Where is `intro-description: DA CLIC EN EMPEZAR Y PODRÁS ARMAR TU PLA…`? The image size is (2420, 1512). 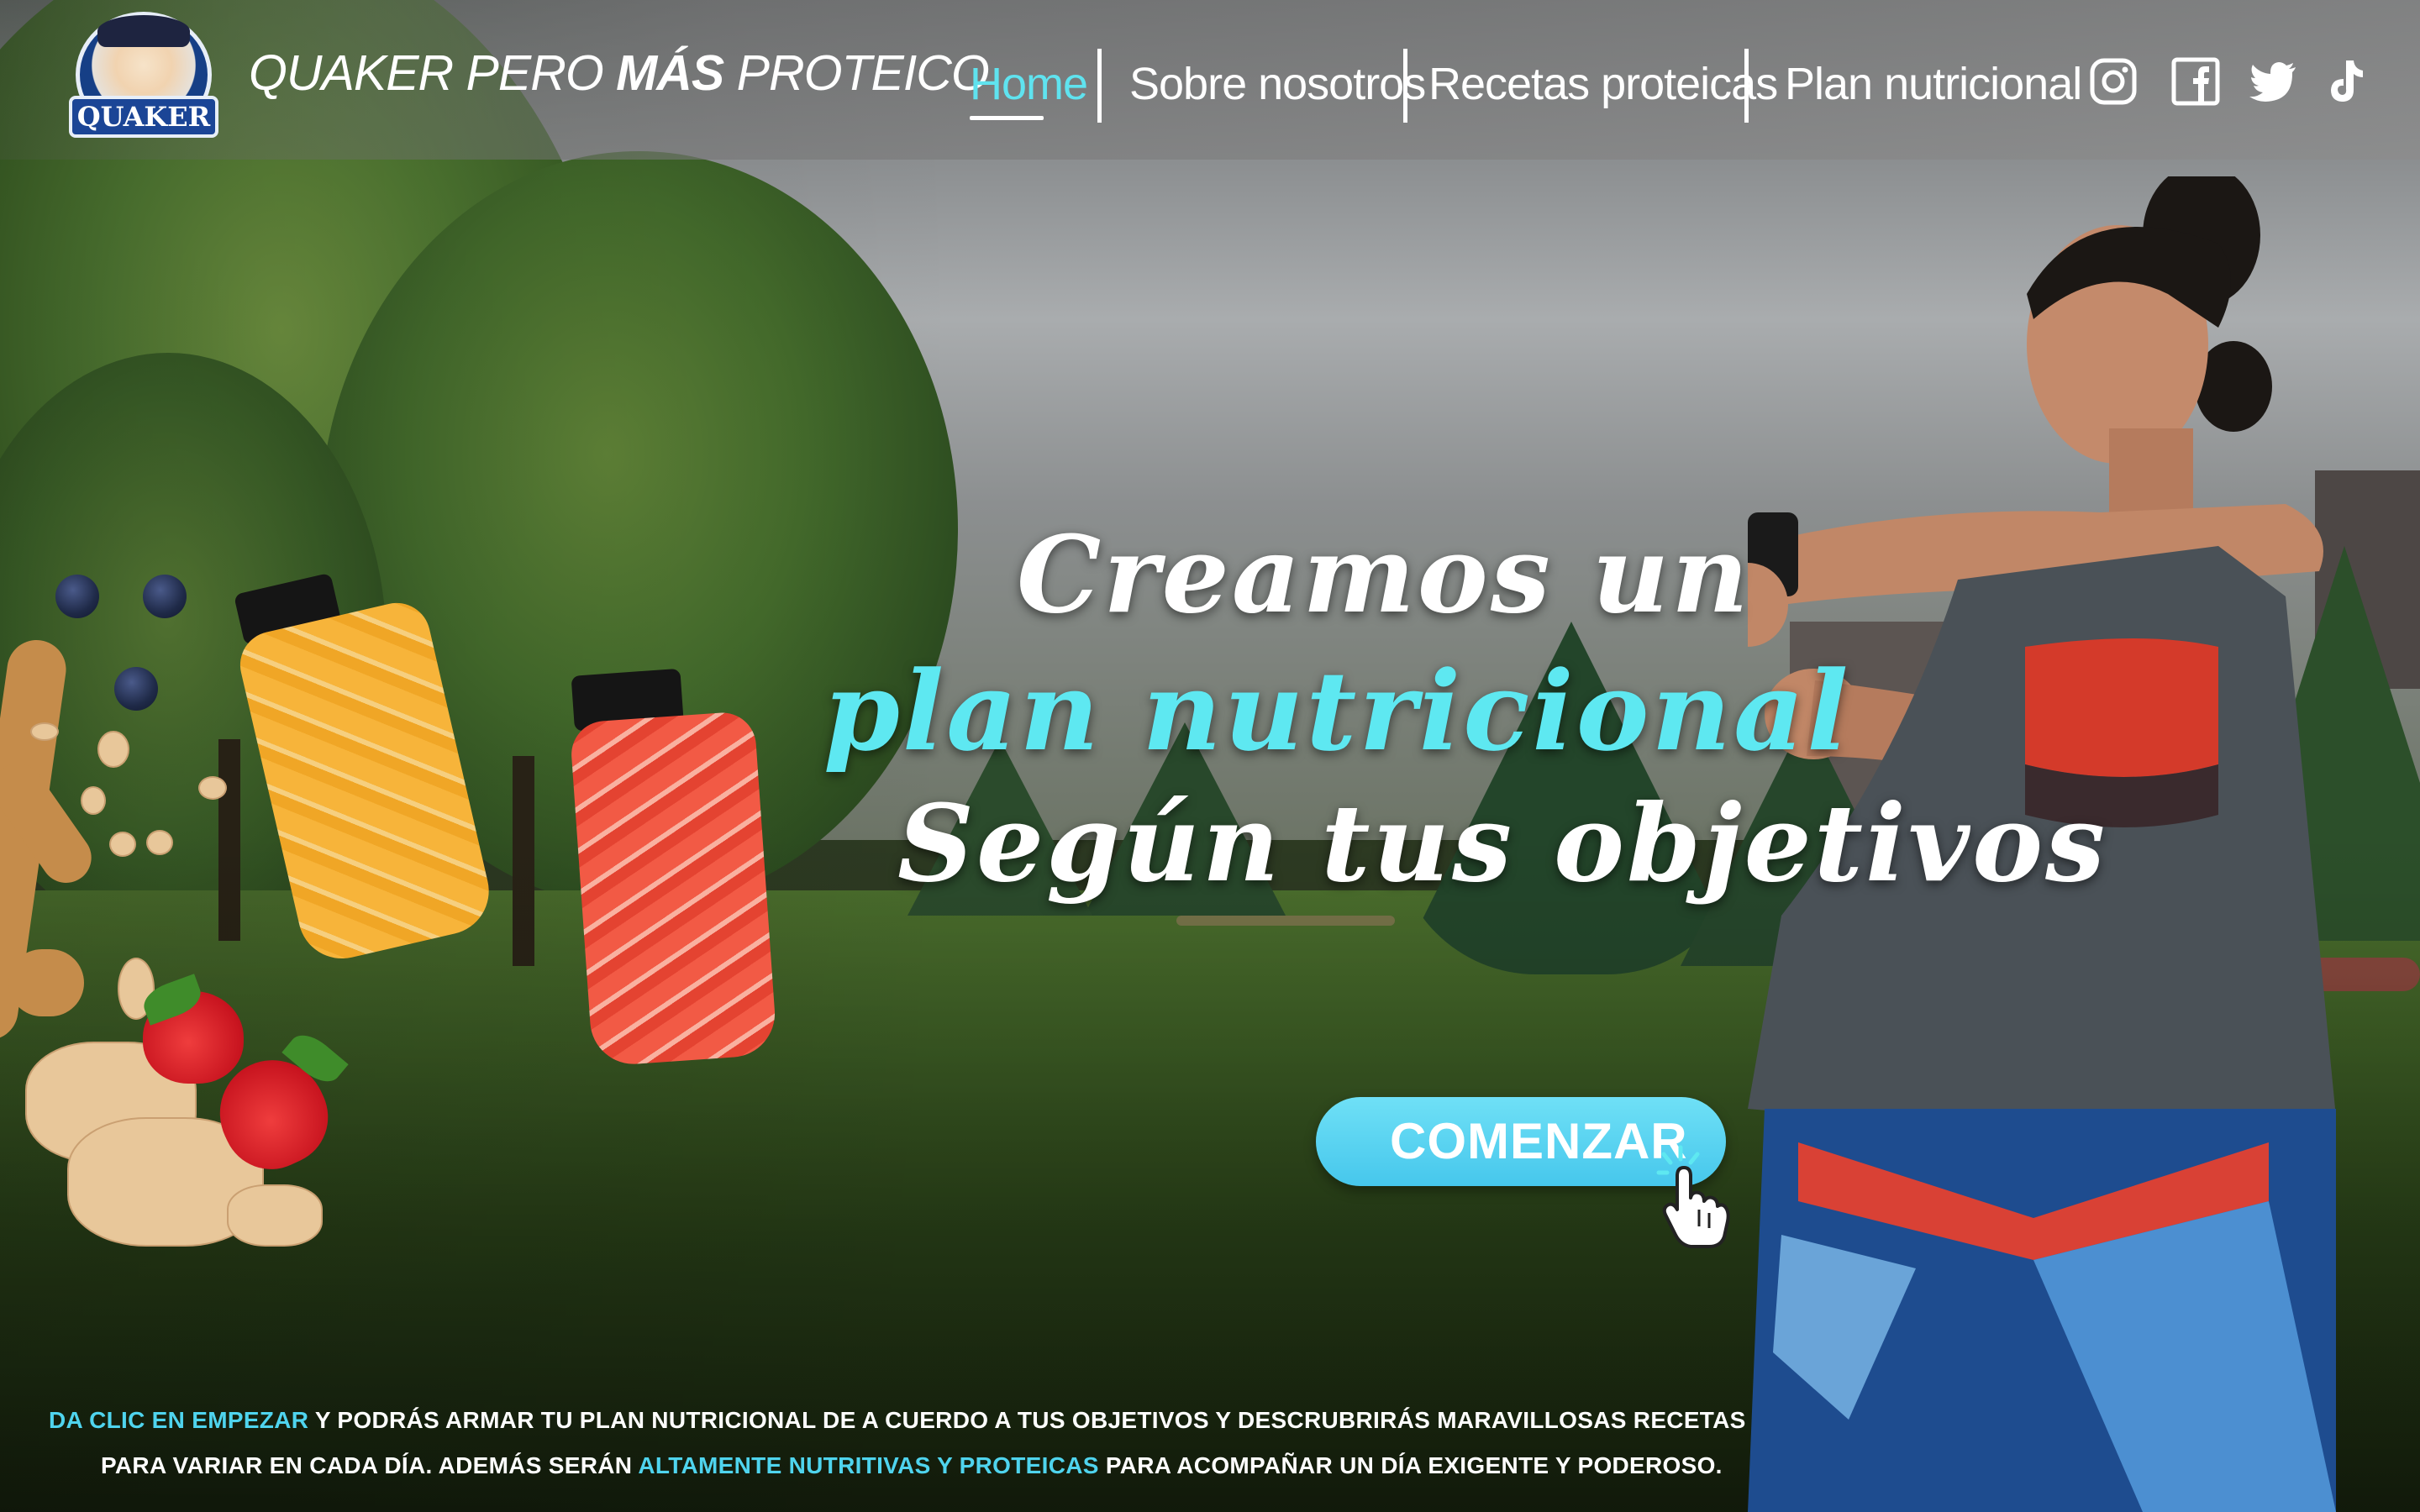
intro-description: DA CLIC EN EMPEZAR Y PODRÁS ARMAR TU PLA… is located at coordinates (890, 1447).